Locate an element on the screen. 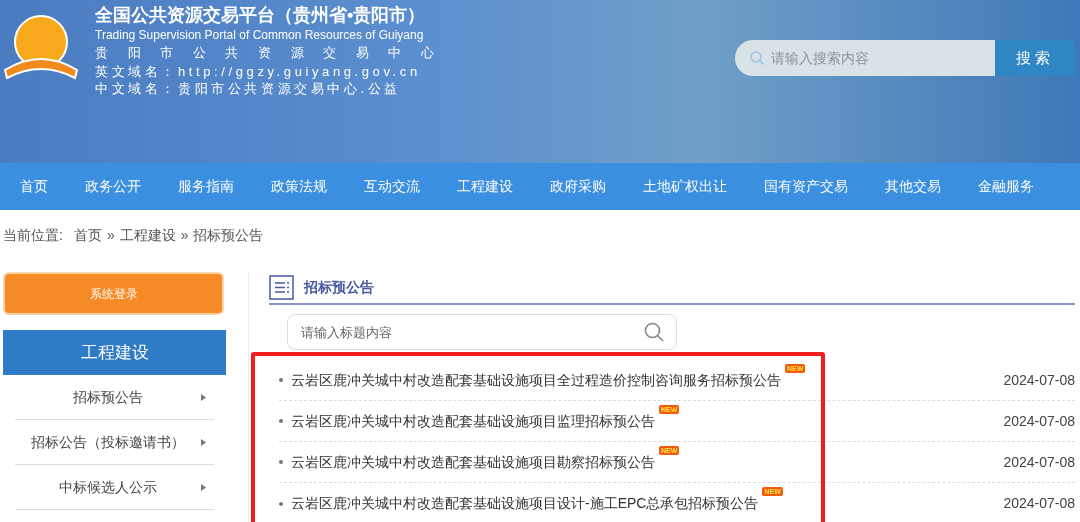 The width and height of the screenshot is (1080, 522). title-search-field: 请输入标题内容 is located at coordinates (482, 332).